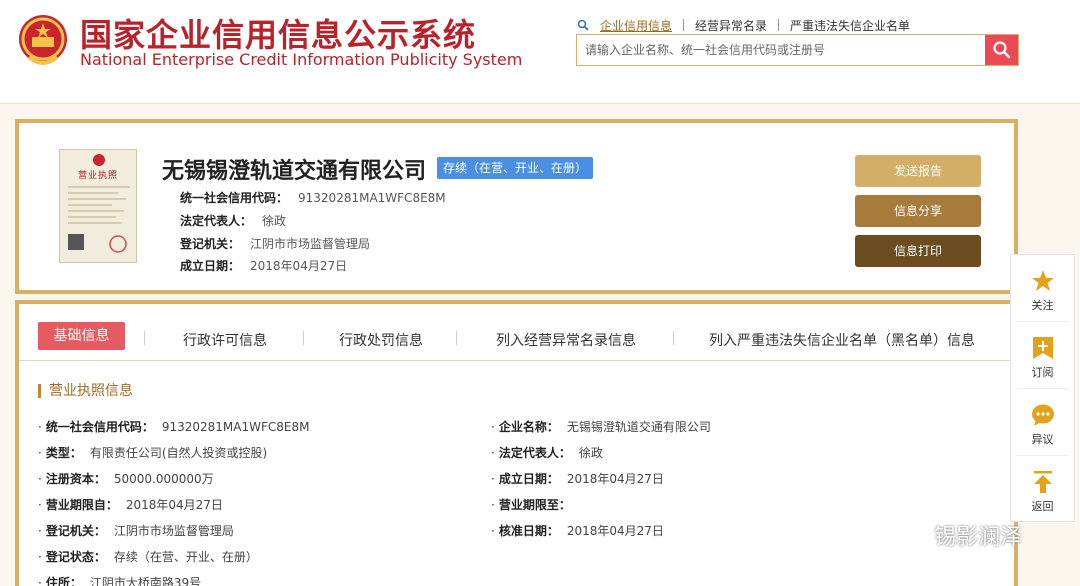 This screenshot has width=1080, height=586. I want to click on back-to-top-button: 返回, so click(1042, 489).